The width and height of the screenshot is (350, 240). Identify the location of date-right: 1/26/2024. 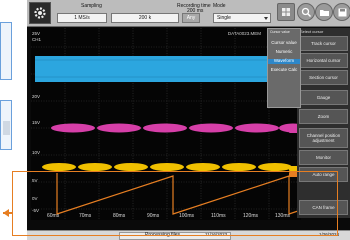
(329, 234).